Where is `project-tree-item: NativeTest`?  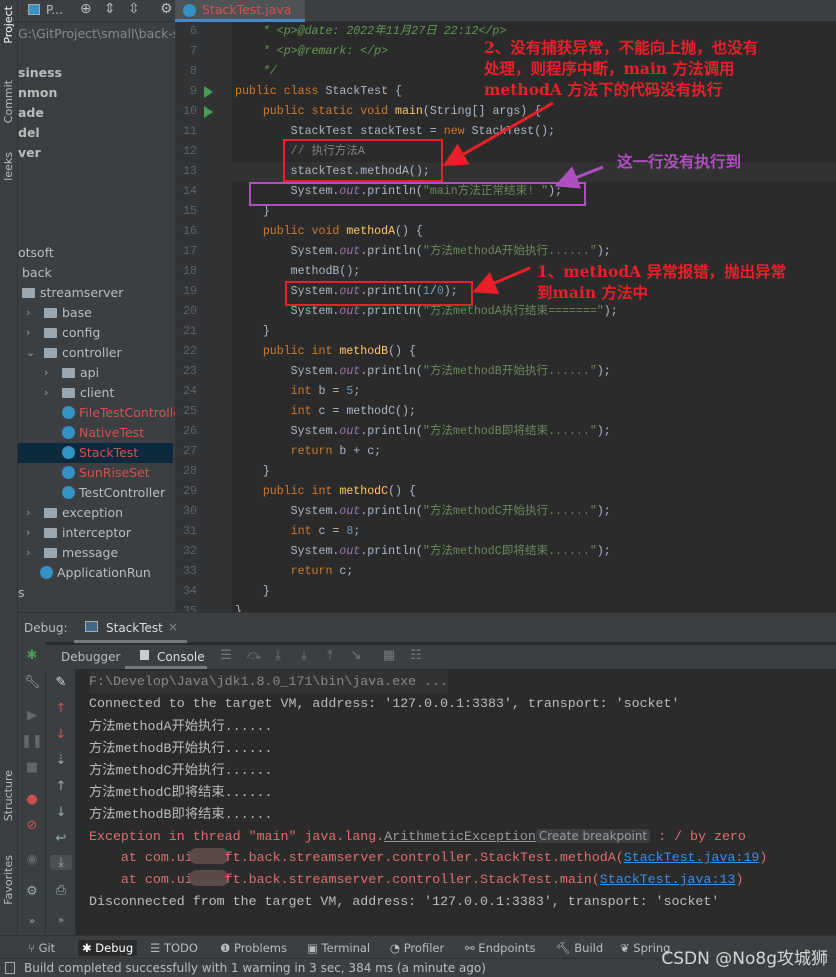 project-tree-item: NativeTest is located at coordinates (103, 433).